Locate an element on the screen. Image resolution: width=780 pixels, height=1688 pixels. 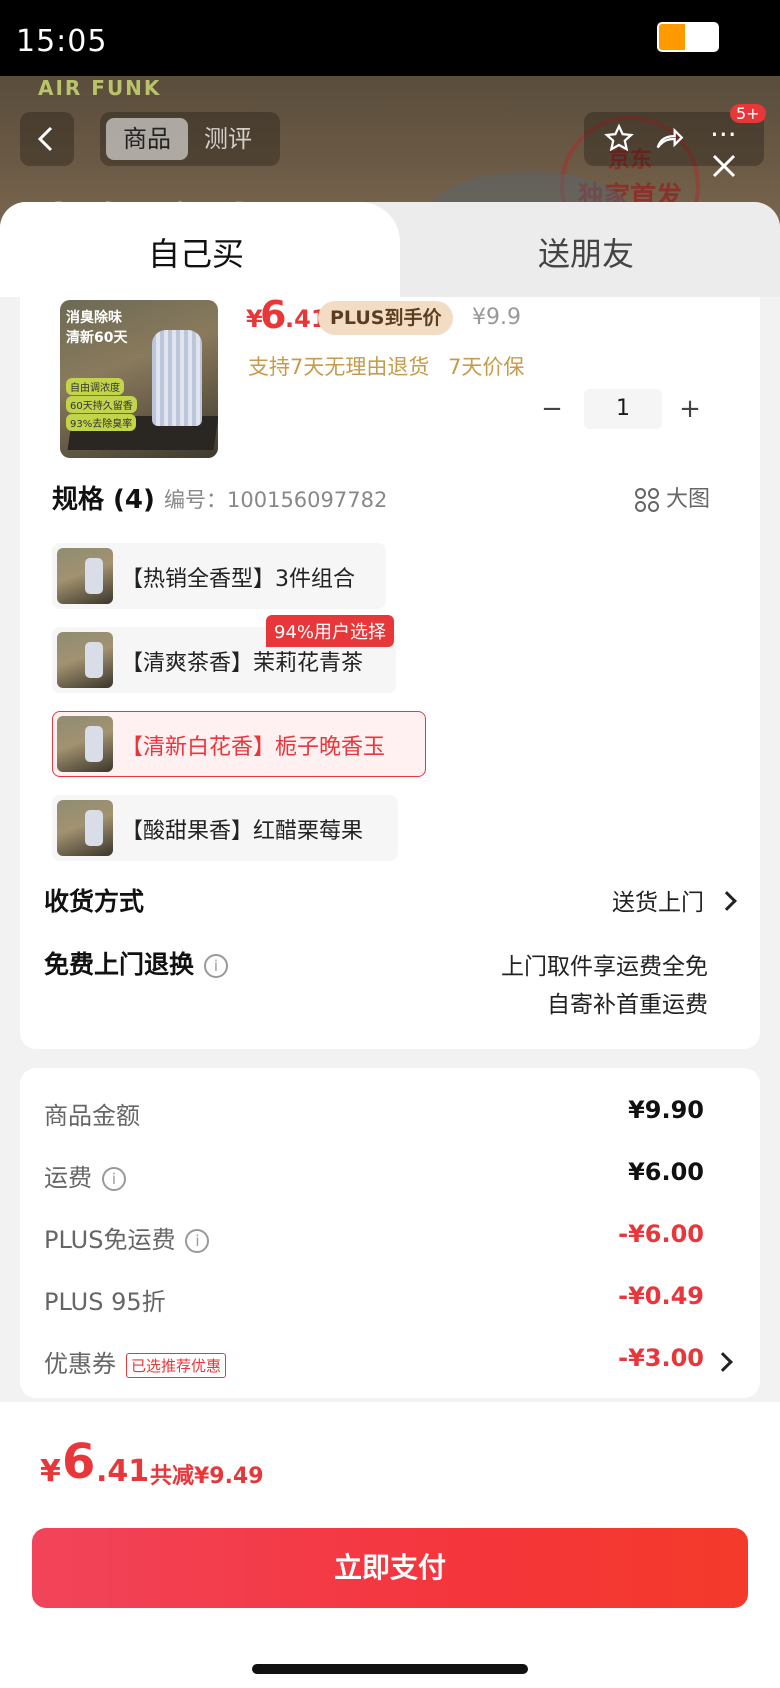
big-view-button: 大图 is located at coordinates (672, 497).